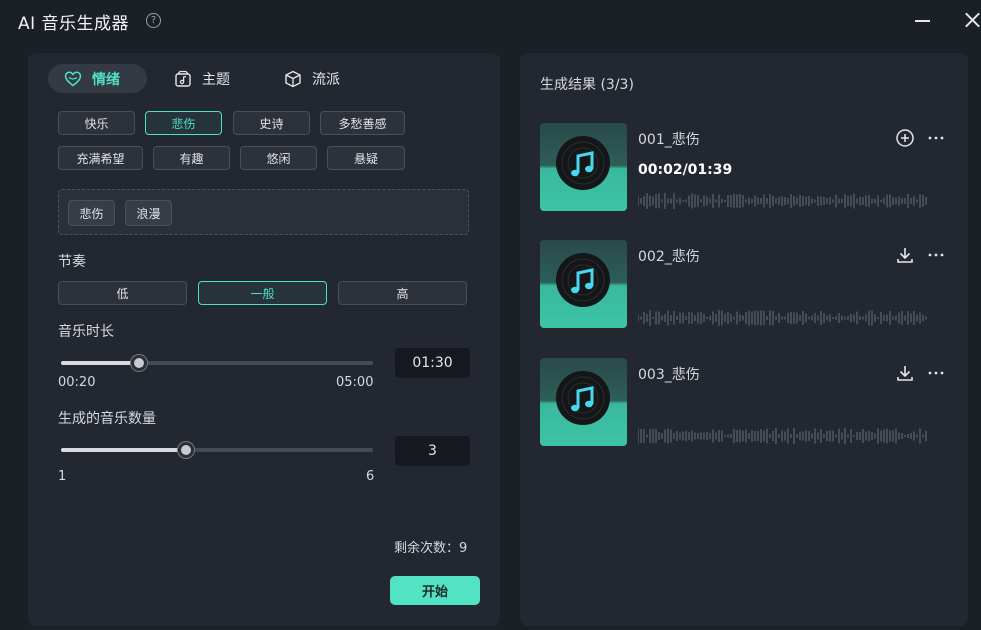 The height and width of the screenshot is (630, 981). What do you see at coordinates (326, 79) in the screenshot?
I see `tab-label: 流派` at bounding box center [326, 79].